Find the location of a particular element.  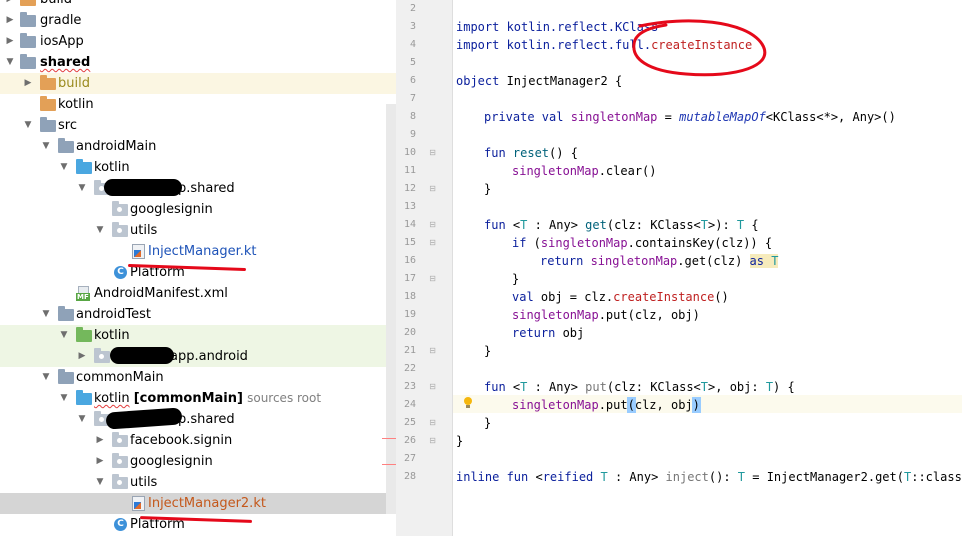

tree-item-build: ▶ build is located at coordinates (198, 5).